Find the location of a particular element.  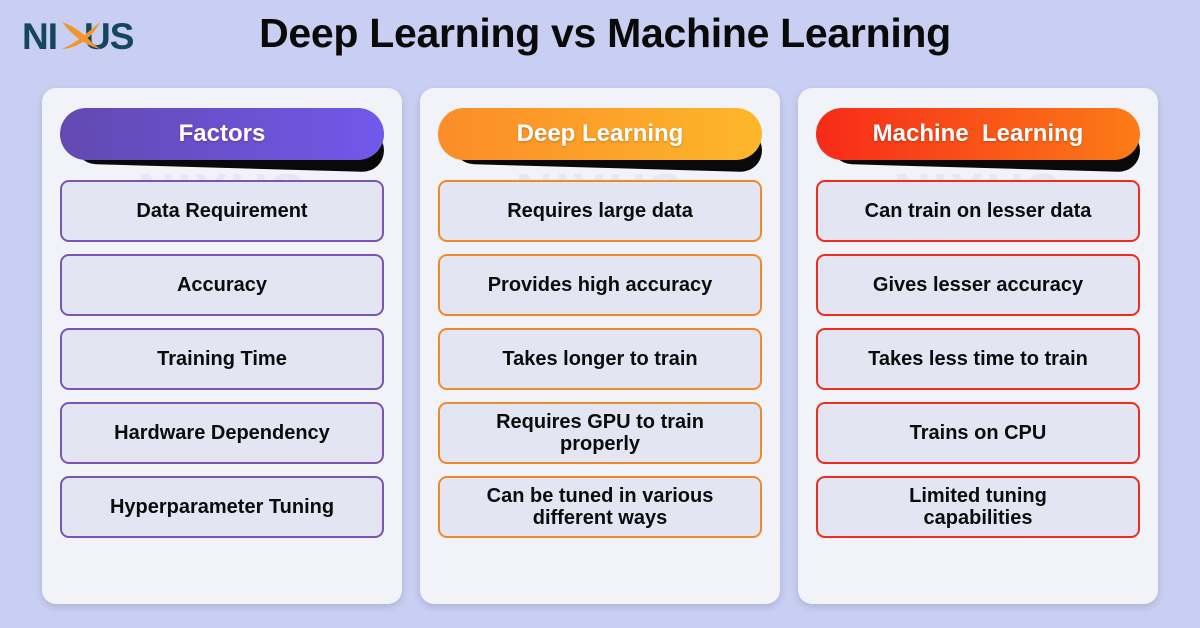

row-text: Takes less time to train is located at coordinates (978, 358).